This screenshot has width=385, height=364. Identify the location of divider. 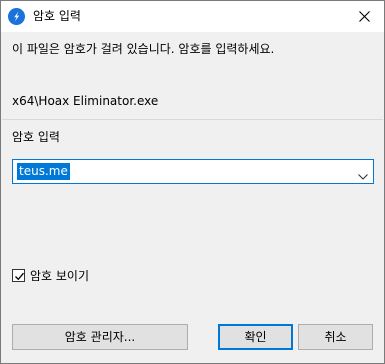
(192, 119).